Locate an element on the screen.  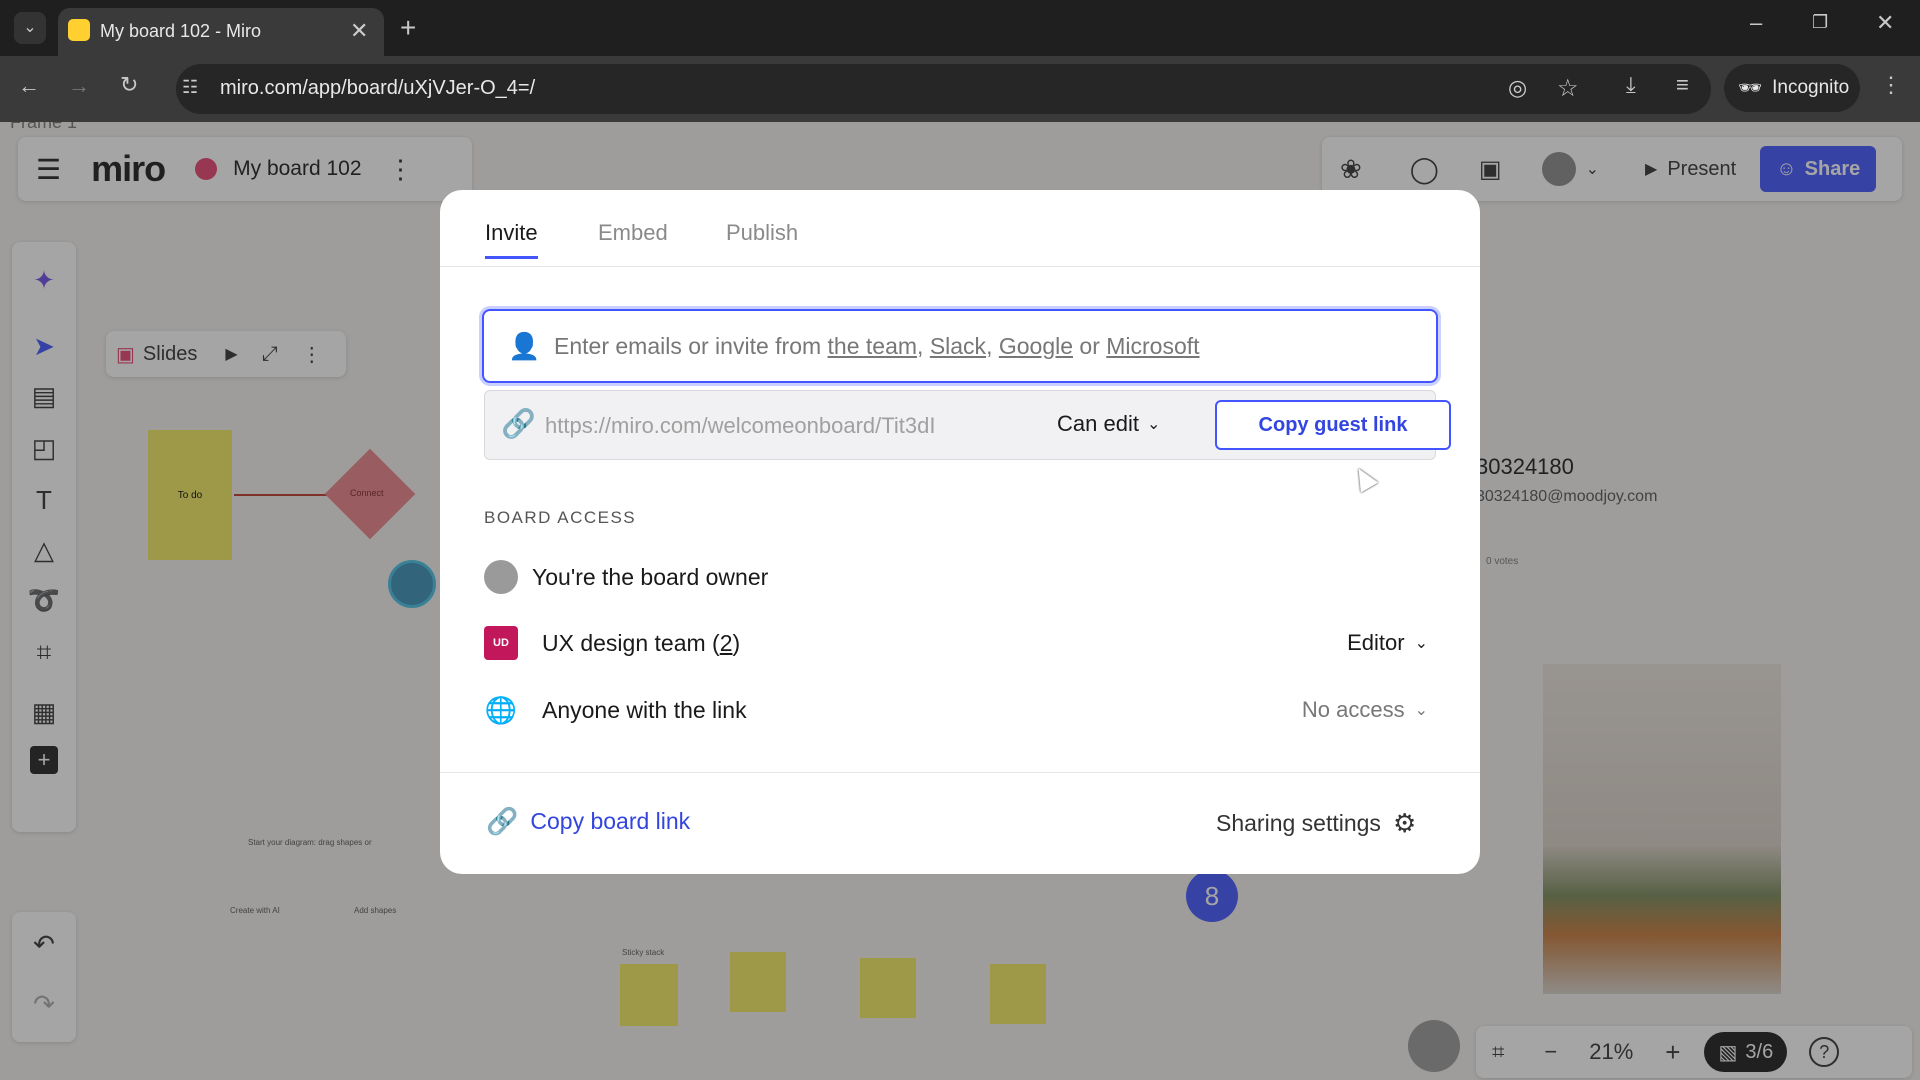
team-role-dropdown: Editor ⌄ is located at coordinates (1387, 643).